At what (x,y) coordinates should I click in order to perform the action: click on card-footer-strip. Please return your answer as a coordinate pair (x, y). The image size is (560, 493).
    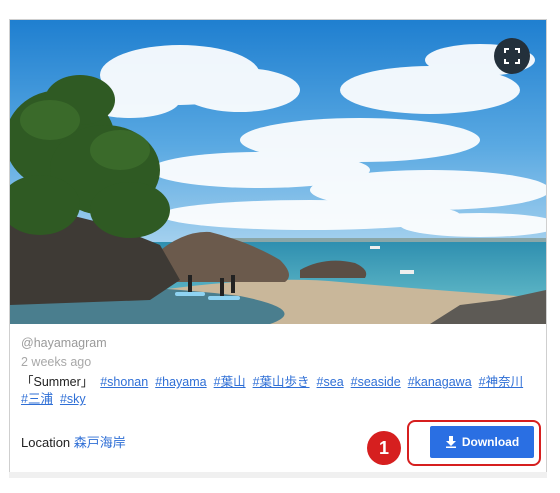
    Looking at the image, I should click on (278, 475).